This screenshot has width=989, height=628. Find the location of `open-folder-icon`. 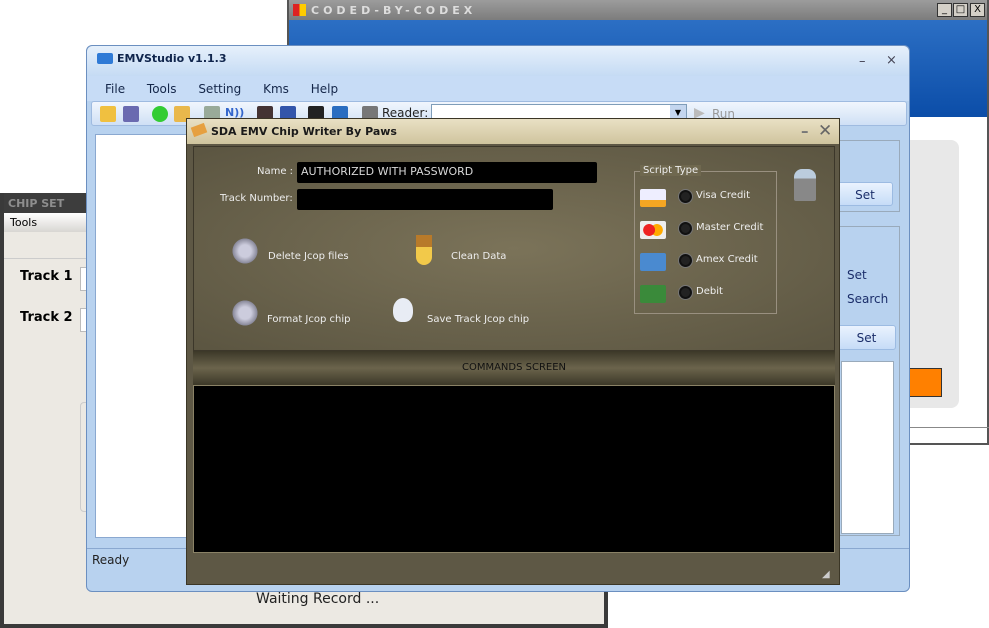

open-folder-icon is located at coordinates (108, 114).